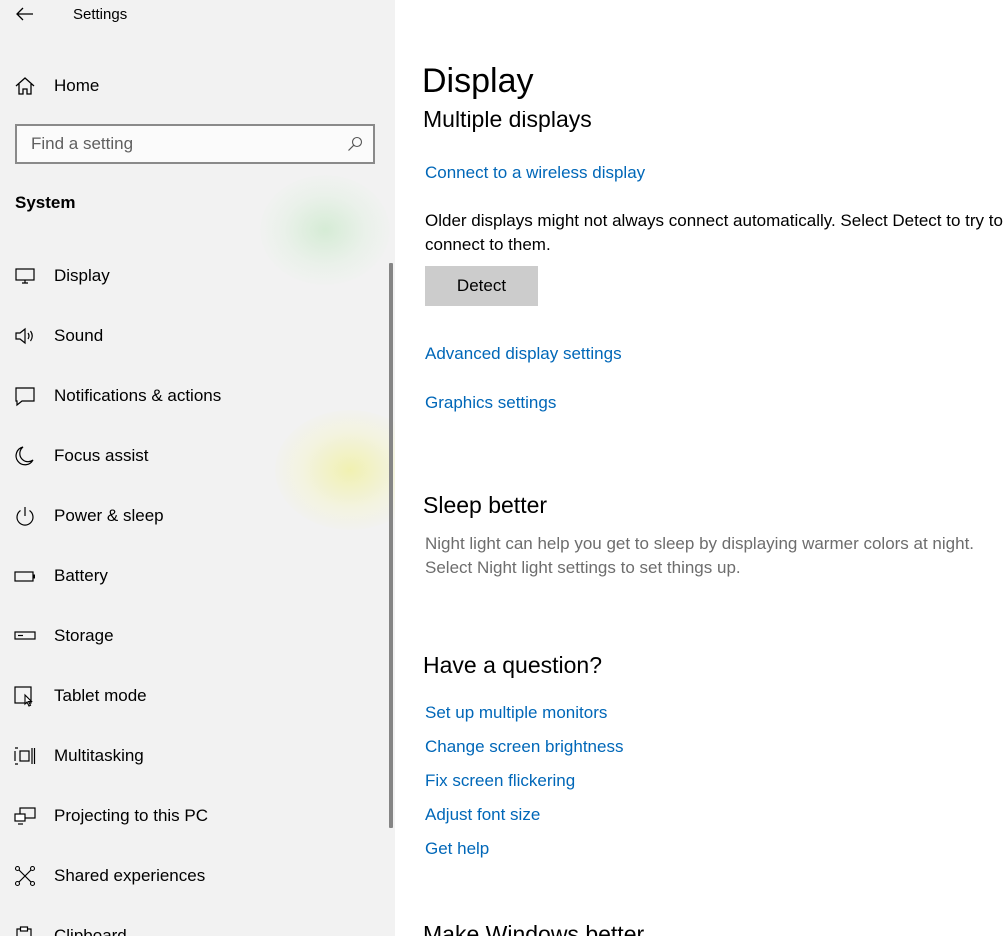 The height and width of the screenshot is (936, 1006). What do you see at coordinates (25, 816) in the screenshot?
I see `projecting-icon` at bounding box center [25, 816].